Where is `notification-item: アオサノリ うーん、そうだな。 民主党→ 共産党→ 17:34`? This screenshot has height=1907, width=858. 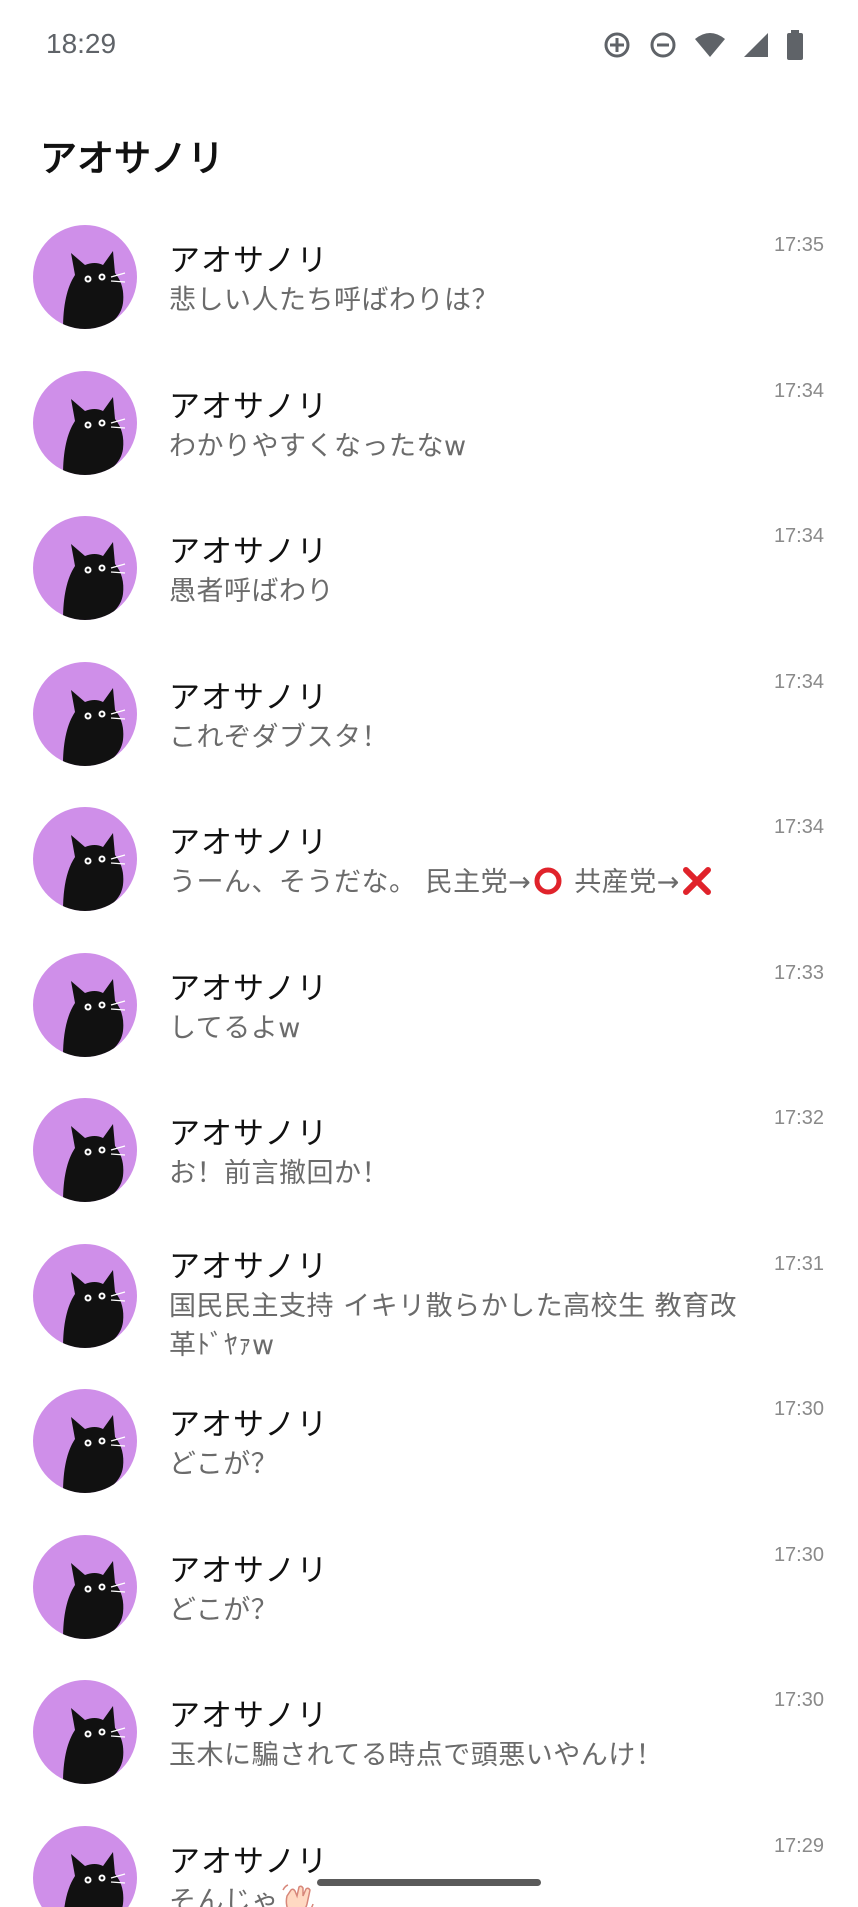 notification-item: アオサノリ うーん、そうだな。 民主党→ 共産党→ 17:34 is located at coordinates (429, 867).